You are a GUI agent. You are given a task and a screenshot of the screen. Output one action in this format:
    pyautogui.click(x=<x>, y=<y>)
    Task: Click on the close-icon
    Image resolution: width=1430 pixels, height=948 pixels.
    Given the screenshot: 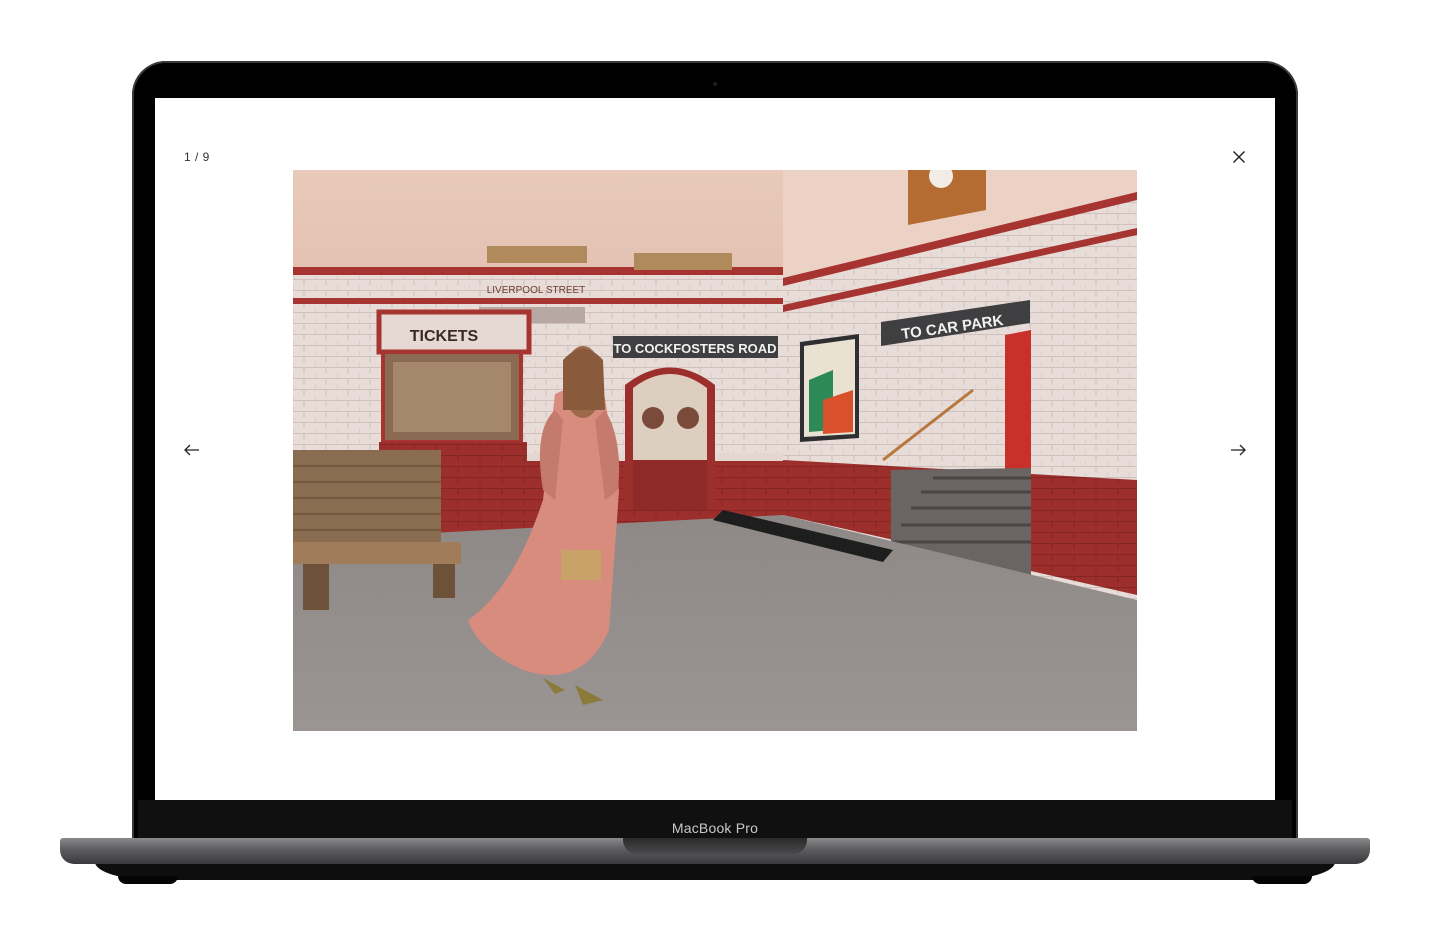 What is the action you would take?
    pyautogui.click(x=1239, y=157)
    